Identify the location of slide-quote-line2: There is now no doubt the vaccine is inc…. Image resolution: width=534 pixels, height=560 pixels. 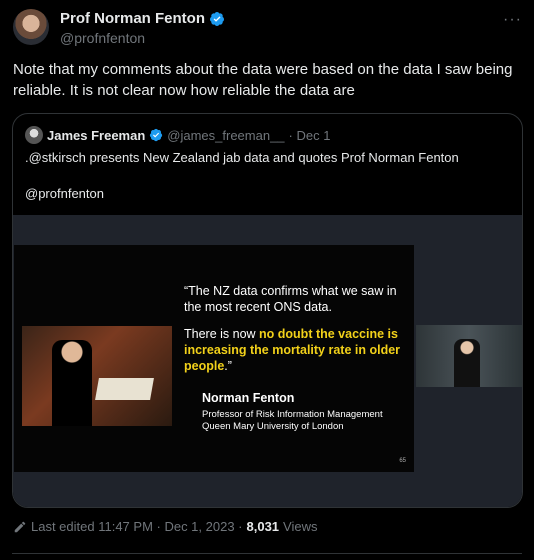
(296, 350).